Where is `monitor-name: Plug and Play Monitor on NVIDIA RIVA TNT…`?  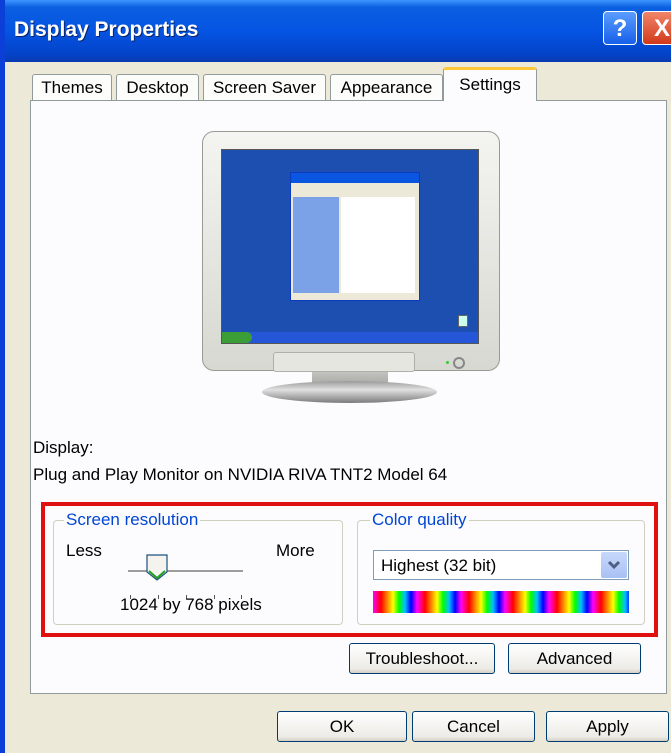
monitor-name: Plug and Play Monitor on NVIDIA RIVA TNT… is located at coordinates (240, 474).